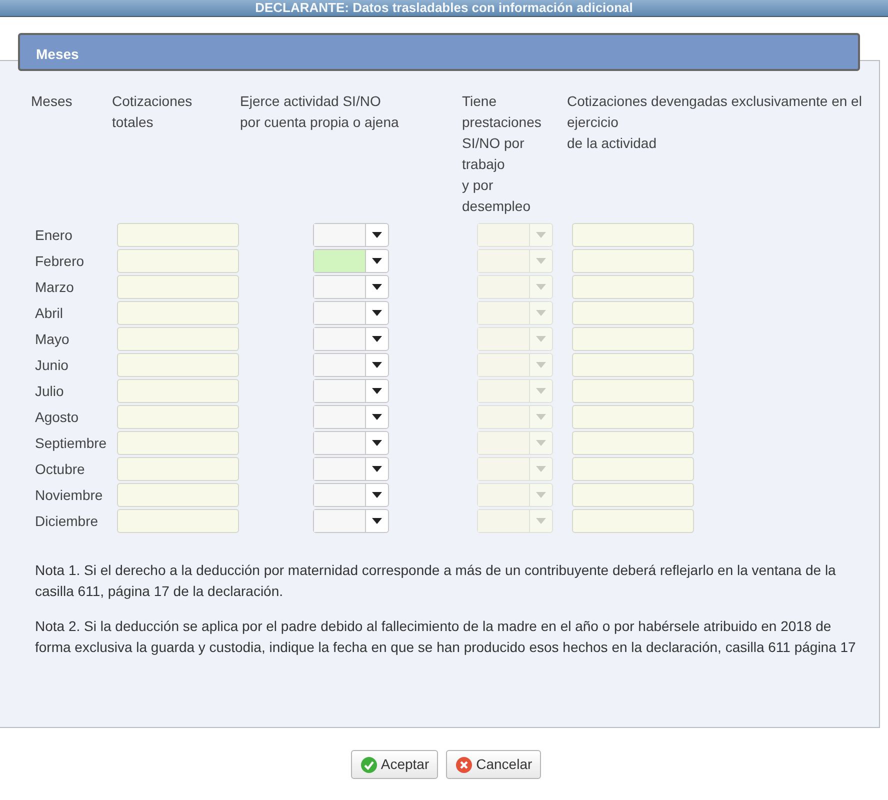 The height and width of the screenshot is (800, 888). I want to click on column-header: Tiene prestaciones SI/NO por trabajo y por desempleo, so click(502, 154).